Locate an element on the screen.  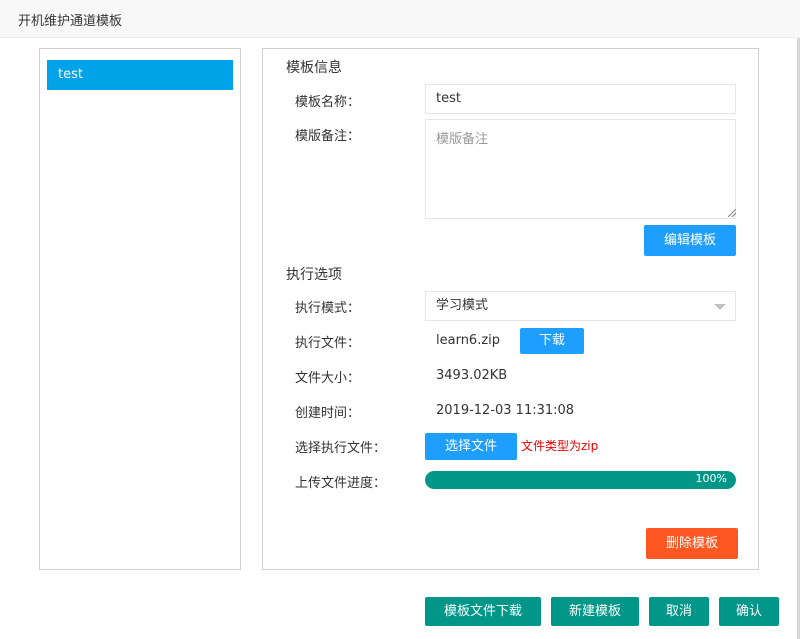
download-template-file-button: 模板文件下载 is located at coordinates (483, 611).